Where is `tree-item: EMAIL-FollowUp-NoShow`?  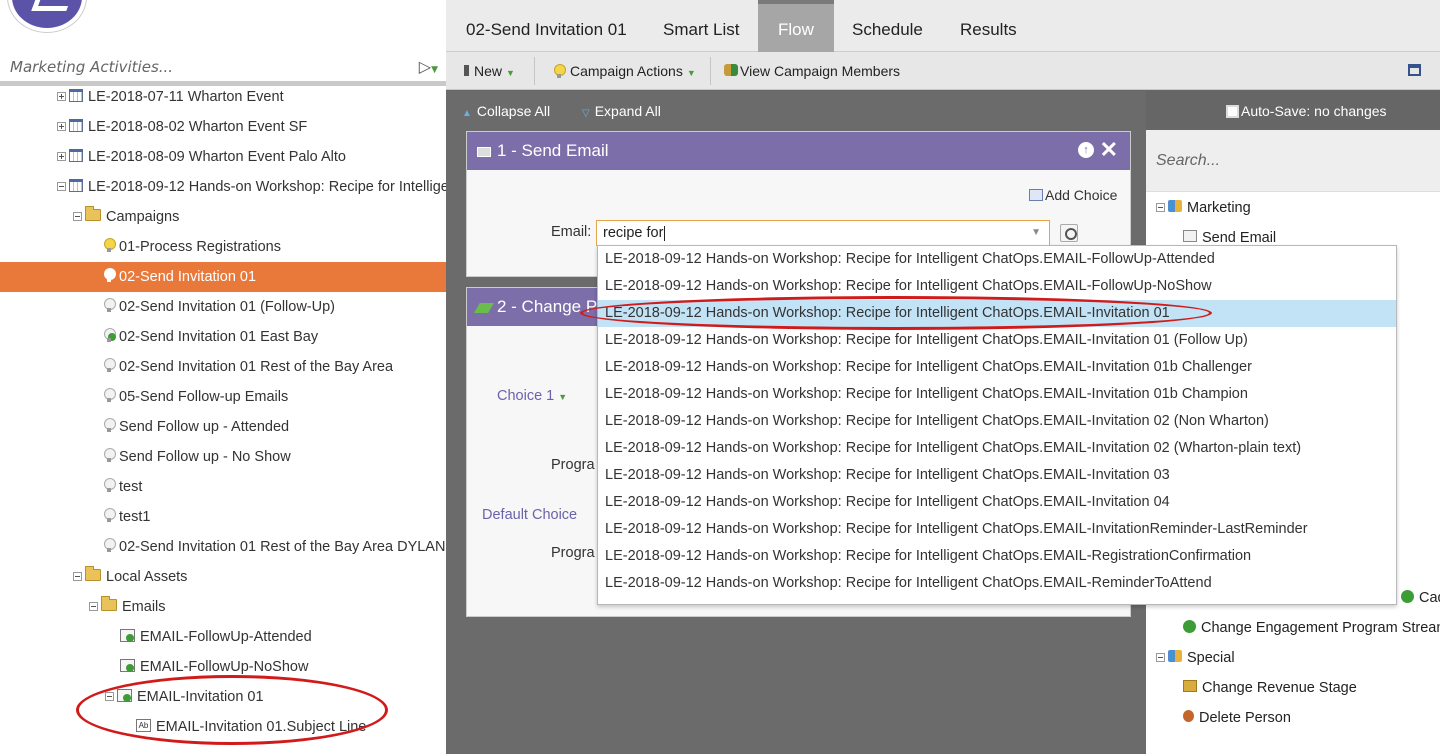
tree-item: EMAIL-FollowUp-NoShow is located at coordinates (223, 667).